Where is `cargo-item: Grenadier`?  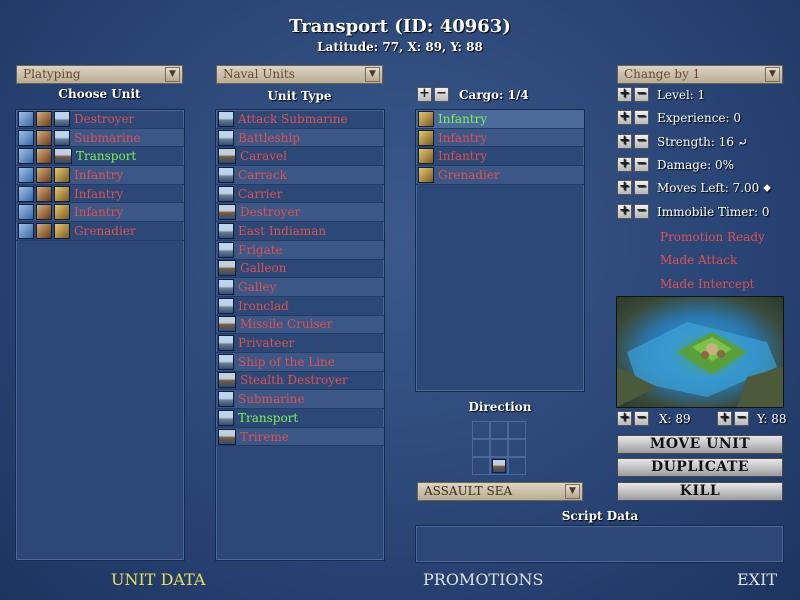 cargo-item: Grenadier is located at coordinates (500, 175).